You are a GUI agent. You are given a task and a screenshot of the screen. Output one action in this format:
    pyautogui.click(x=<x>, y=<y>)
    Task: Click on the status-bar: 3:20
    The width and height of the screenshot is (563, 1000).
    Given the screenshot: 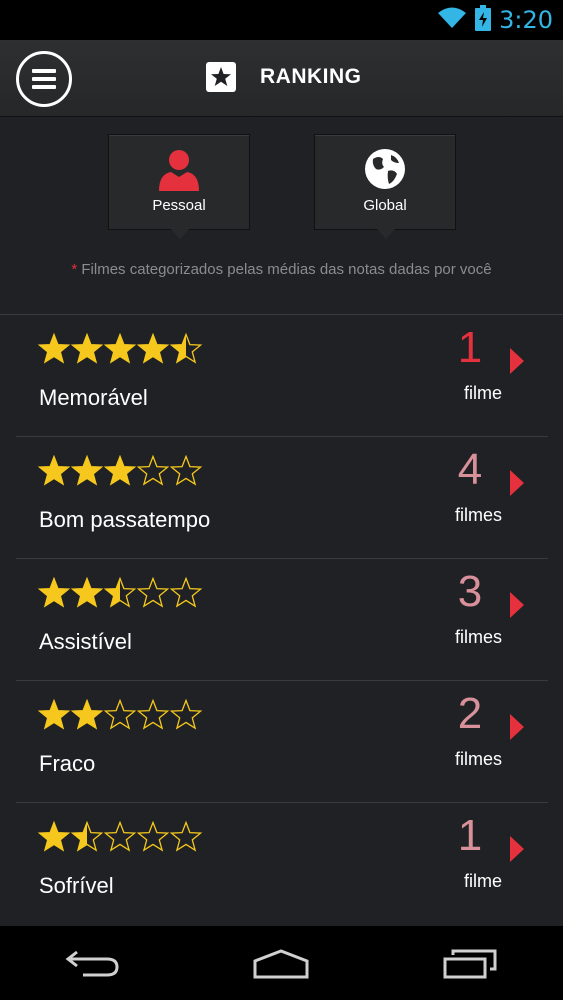 What is the action you would take?
    pyautogui.click(x=281, y=20)
    